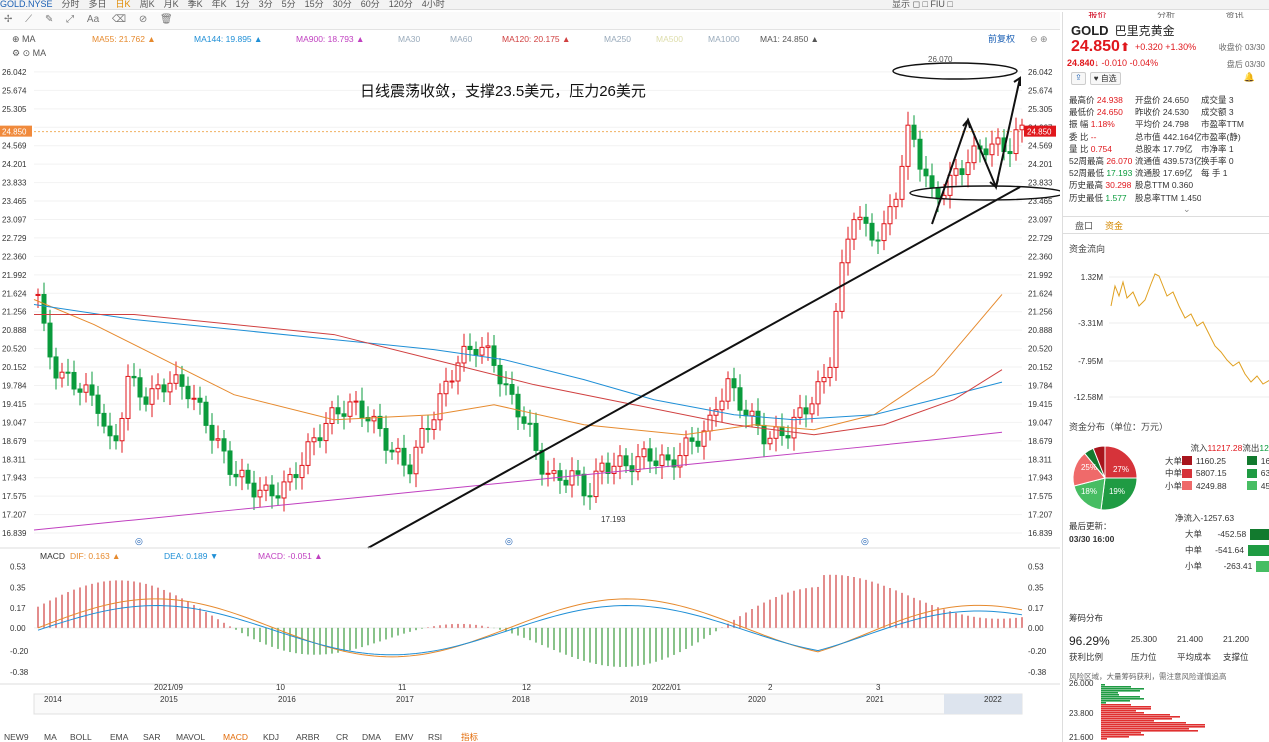  Describe the element at coordinates (1180, 161) in the screenshot. I see `stats-value: 439.573亿` at that location.